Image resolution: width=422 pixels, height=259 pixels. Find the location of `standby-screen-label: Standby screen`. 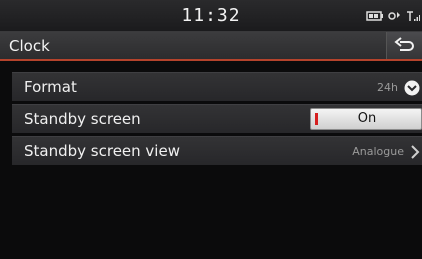

standby-screen-label: Standby screen is located at coordinates (82, 119).